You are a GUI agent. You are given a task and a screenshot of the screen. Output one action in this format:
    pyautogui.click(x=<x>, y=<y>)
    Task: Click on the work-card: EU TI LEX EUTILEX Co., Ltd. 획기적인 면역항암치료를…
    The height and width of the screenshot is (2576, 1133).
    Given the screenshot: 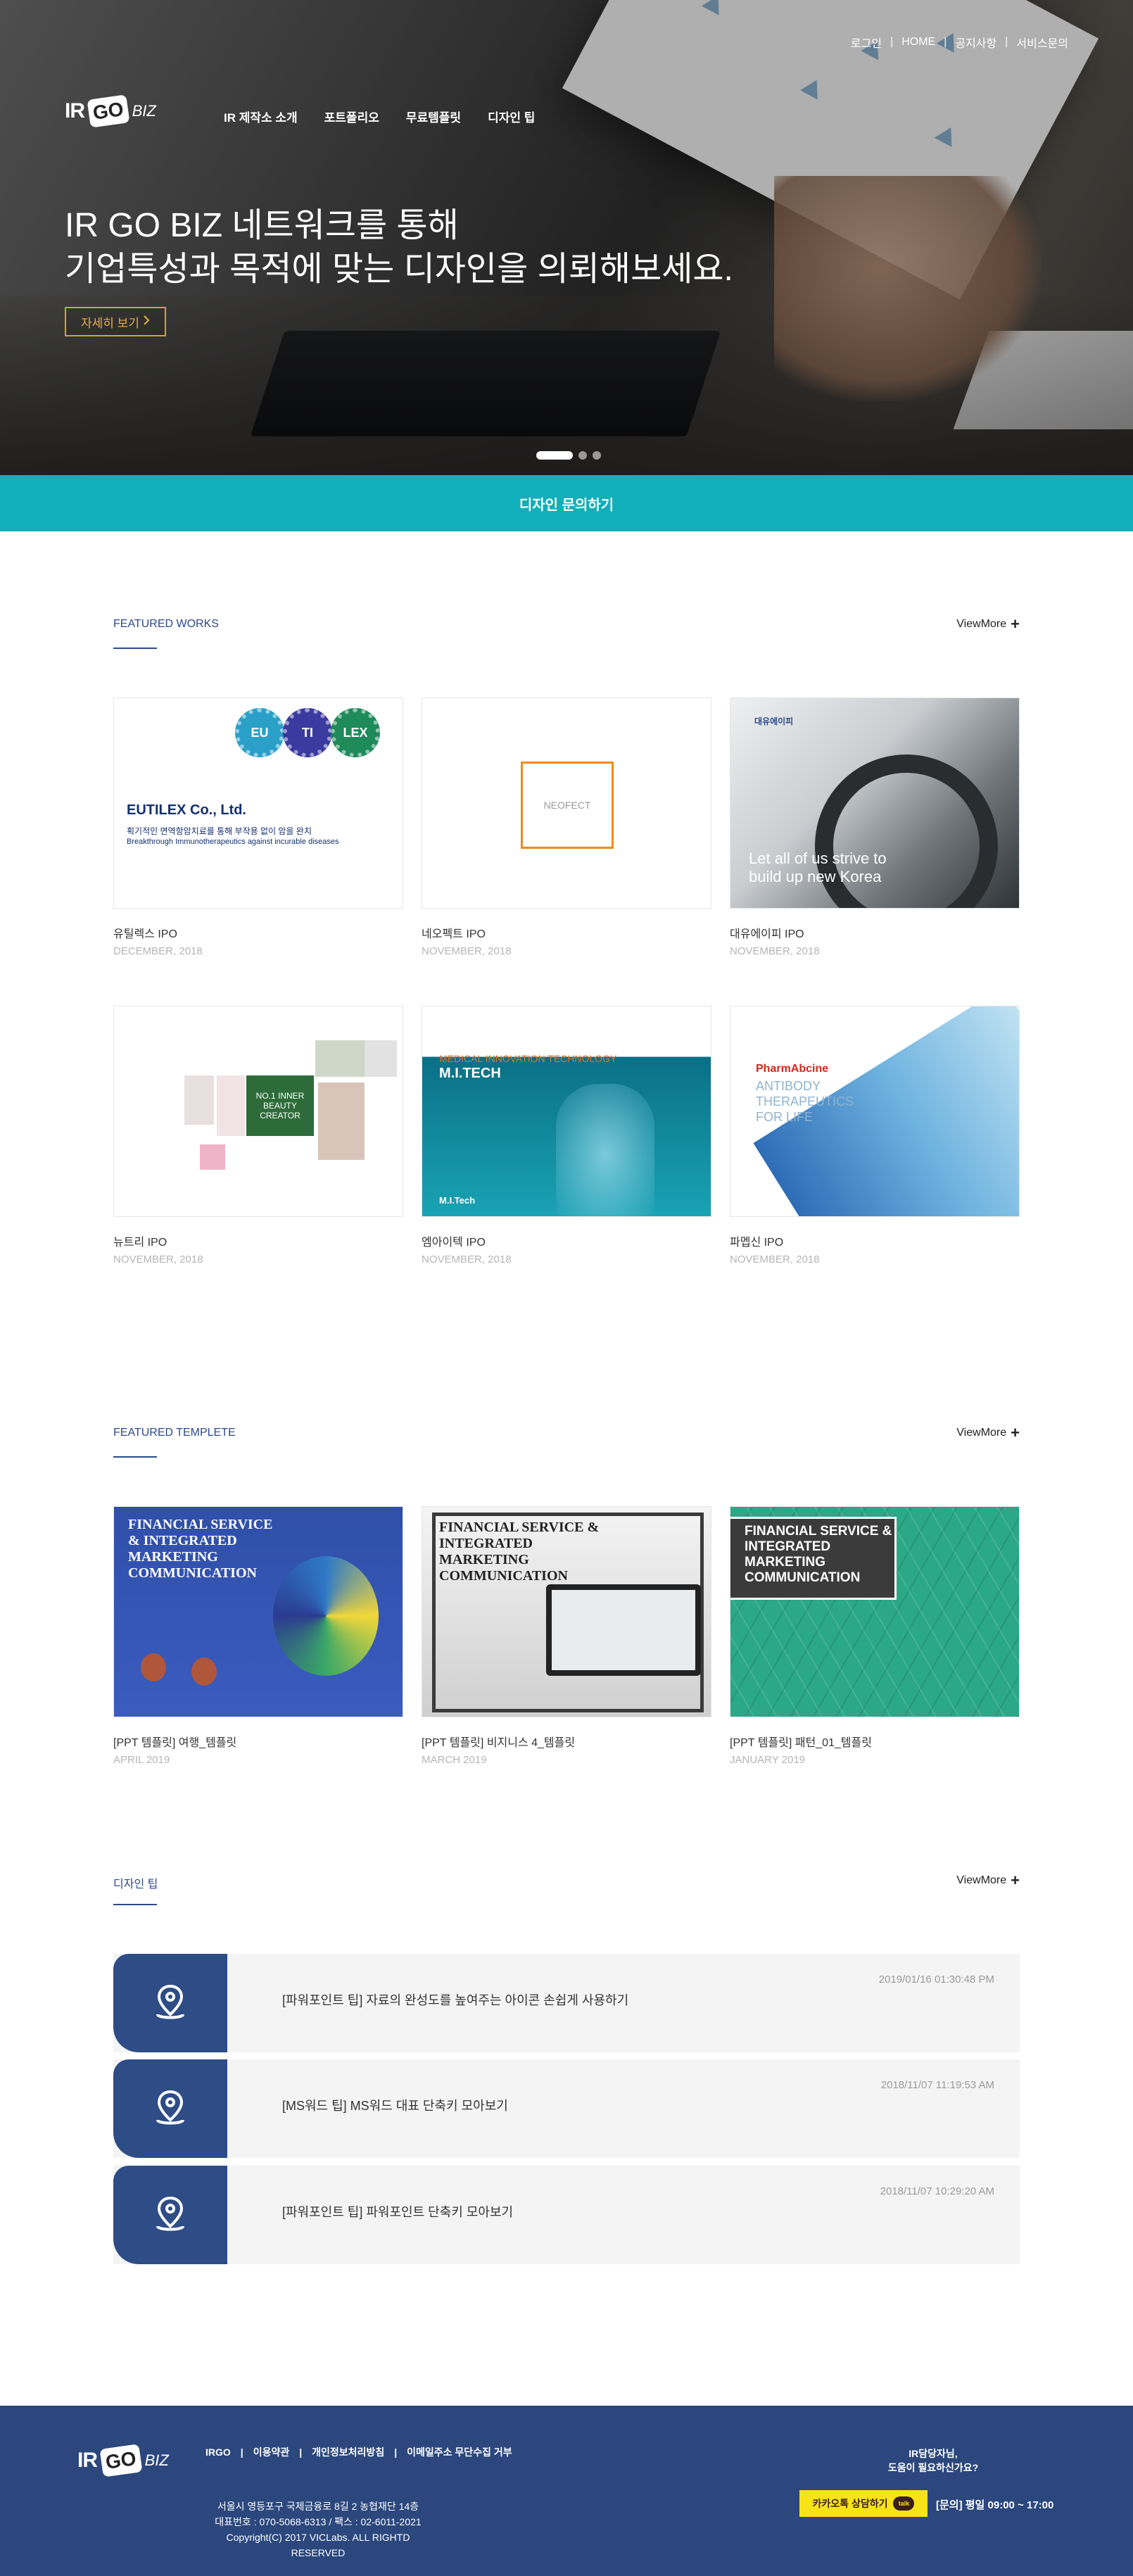 What is the action you would take?
    pyautogui.click(x=258, y=827)
    